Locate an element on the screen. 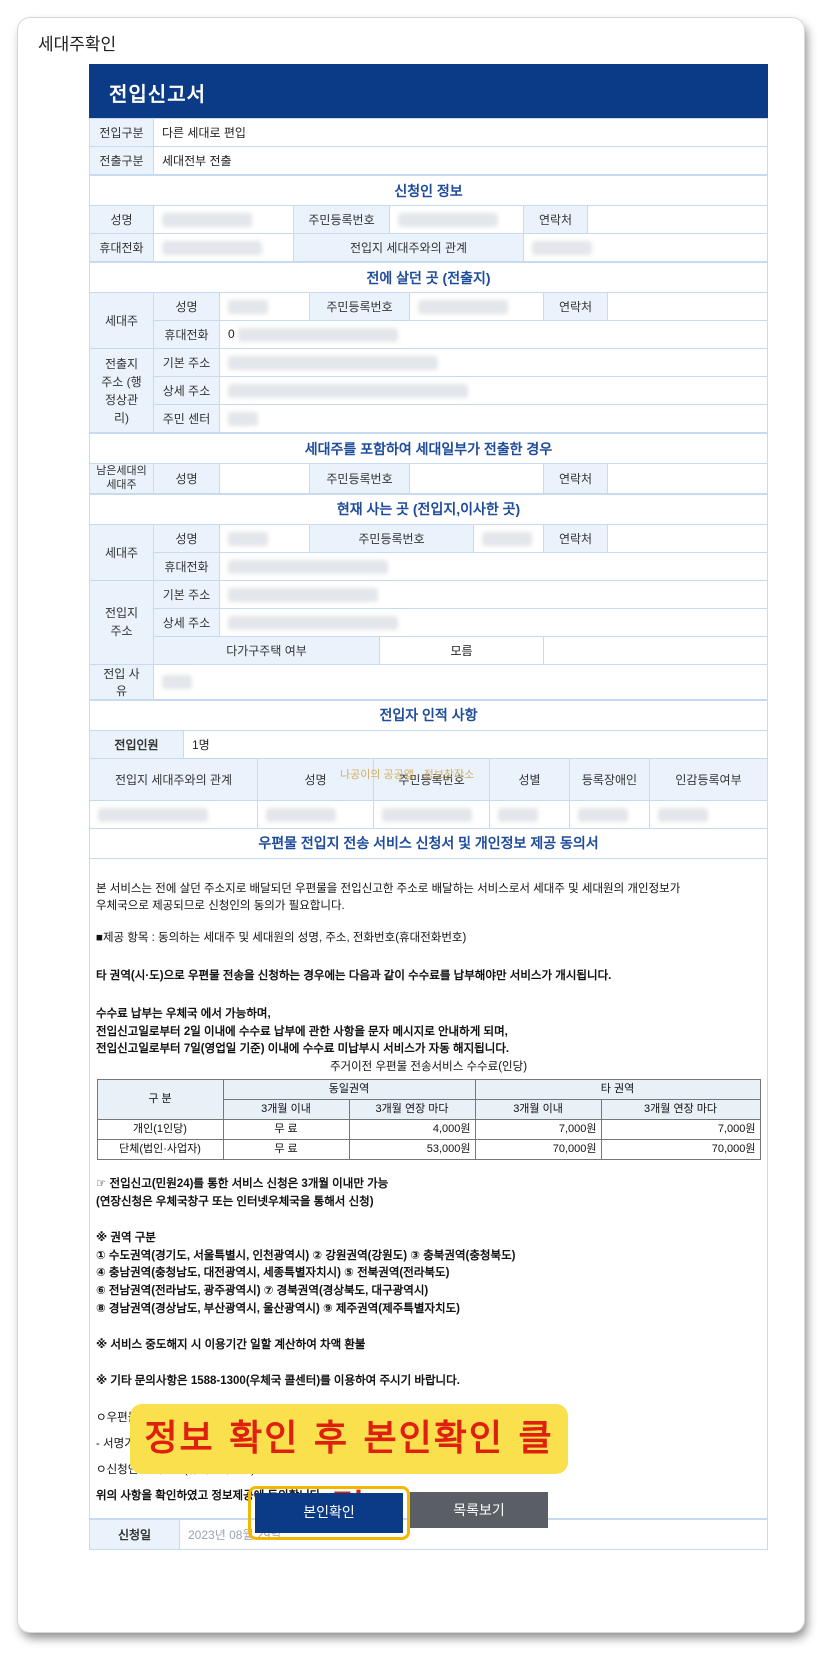 Image resolution: width=830 pixels, height=1658 pixels. current-mobile-label: 휴대전화 is located at coordinates (186, 566).